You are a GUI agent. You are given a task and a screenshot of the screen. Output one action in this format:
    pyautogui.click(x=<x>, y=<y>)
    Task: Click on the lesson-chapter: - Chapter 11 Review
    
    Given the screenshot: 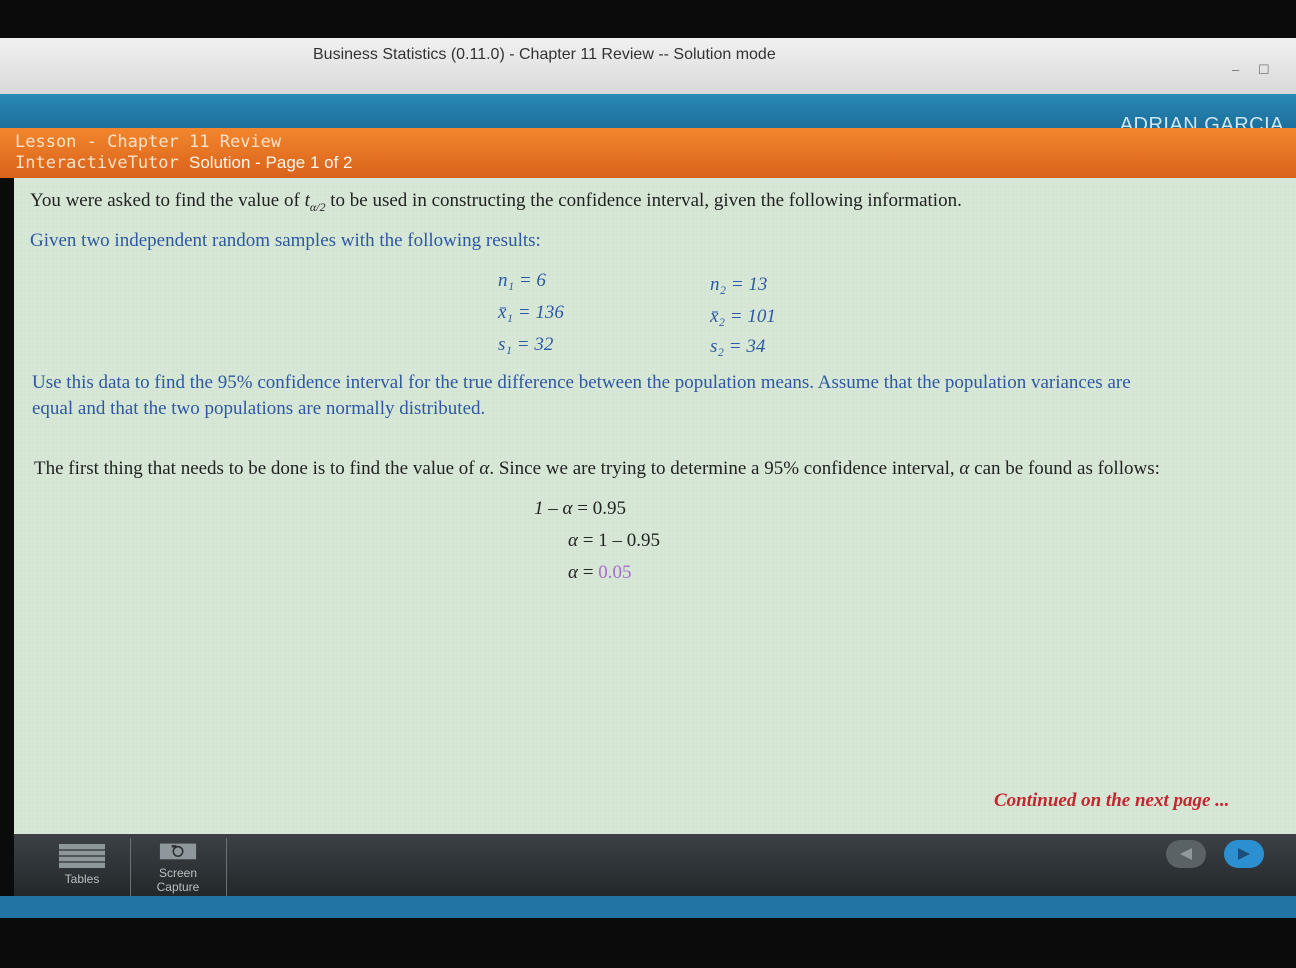 What is the action you would take?
    pyautogui.click(x=184, y=142)
    